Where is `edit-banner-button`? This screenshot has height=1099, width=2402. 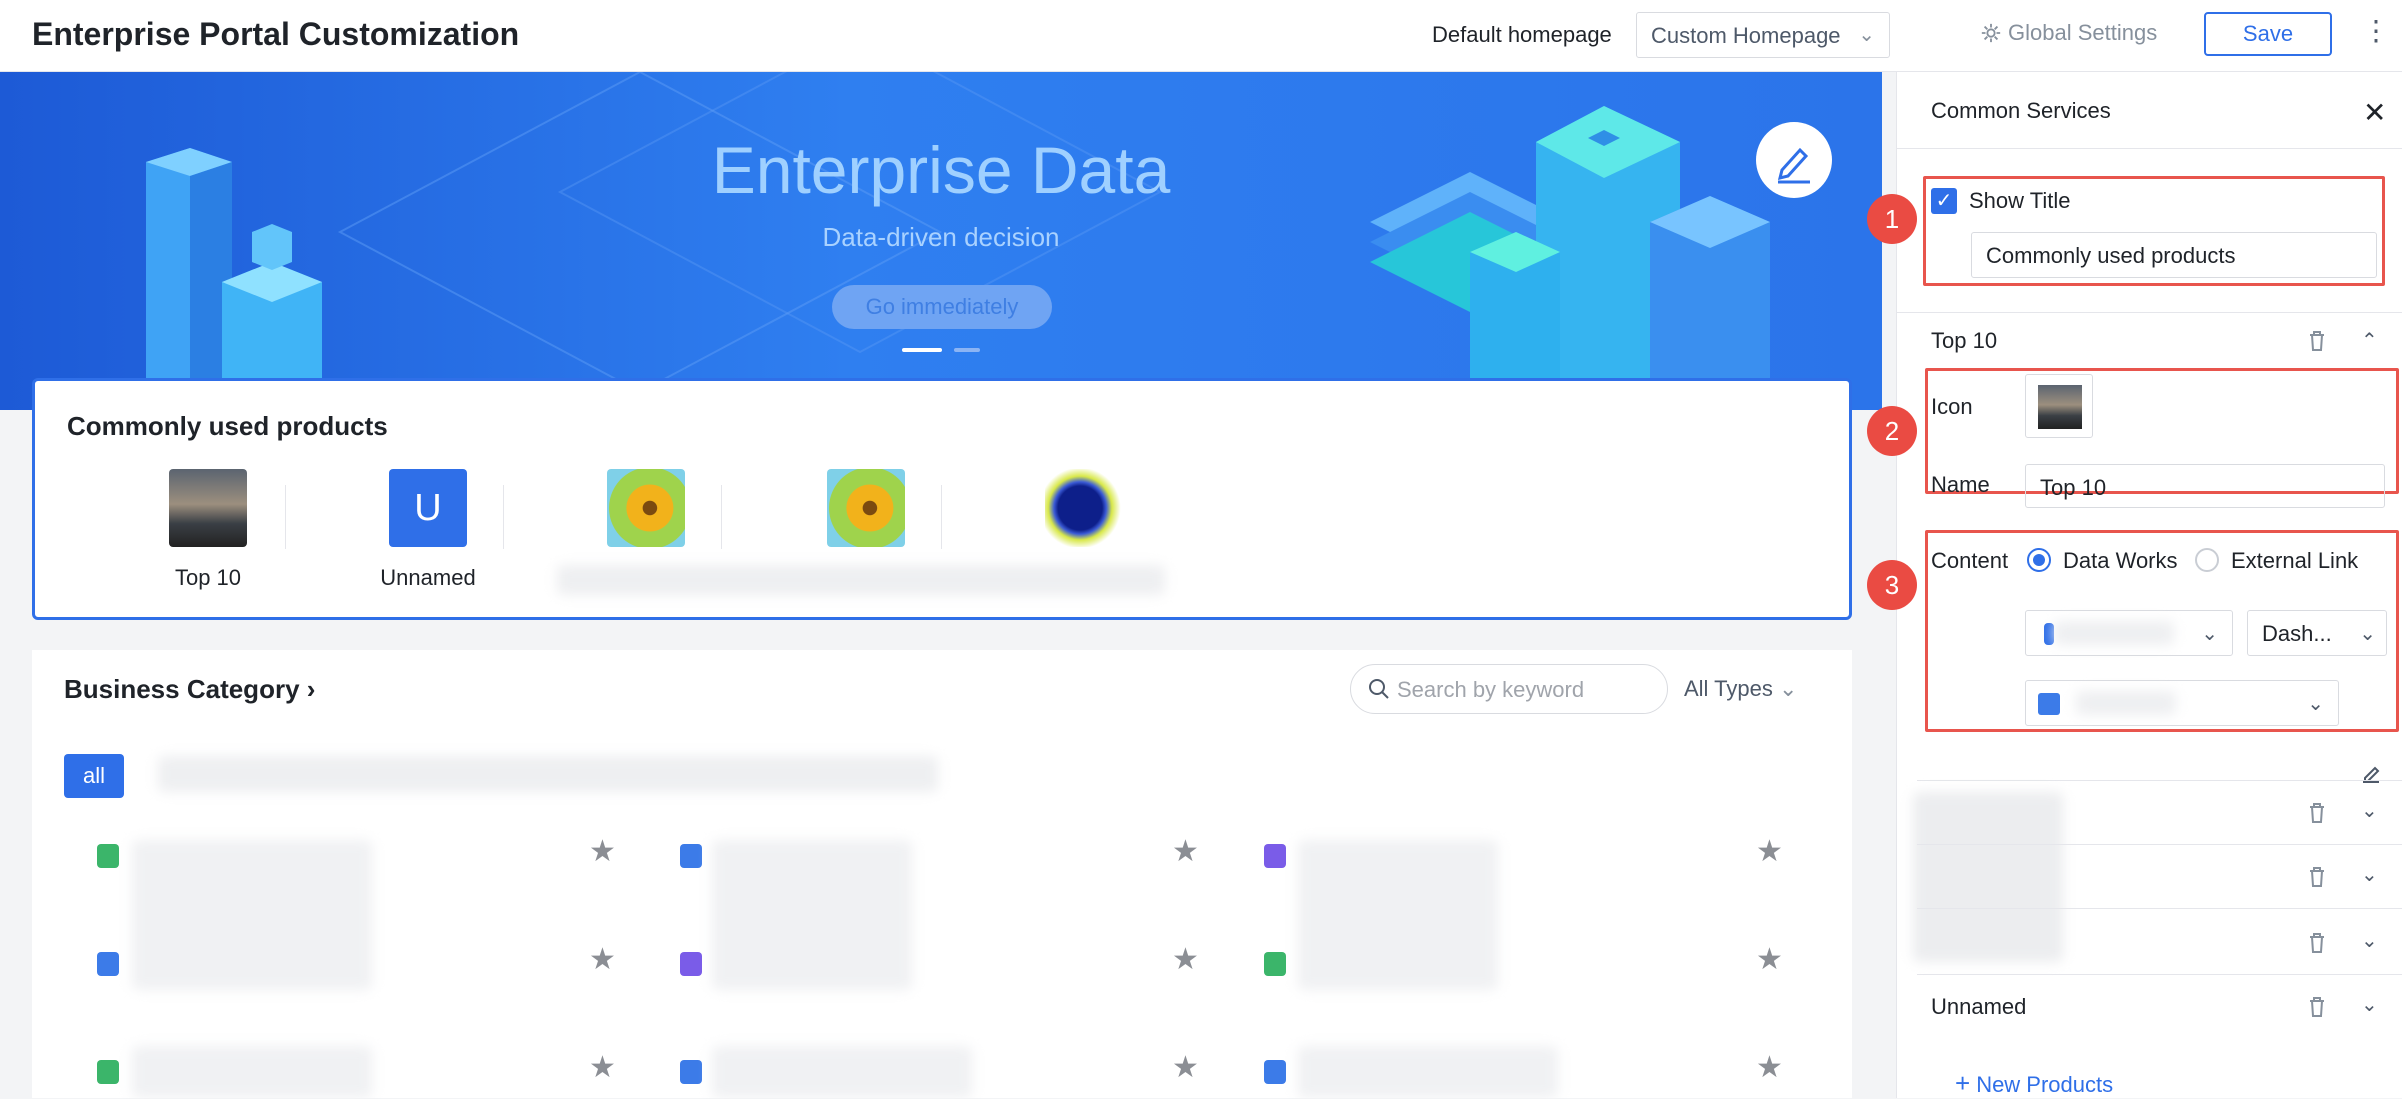 edit-banner-button is located at coordinates (1794, 160).